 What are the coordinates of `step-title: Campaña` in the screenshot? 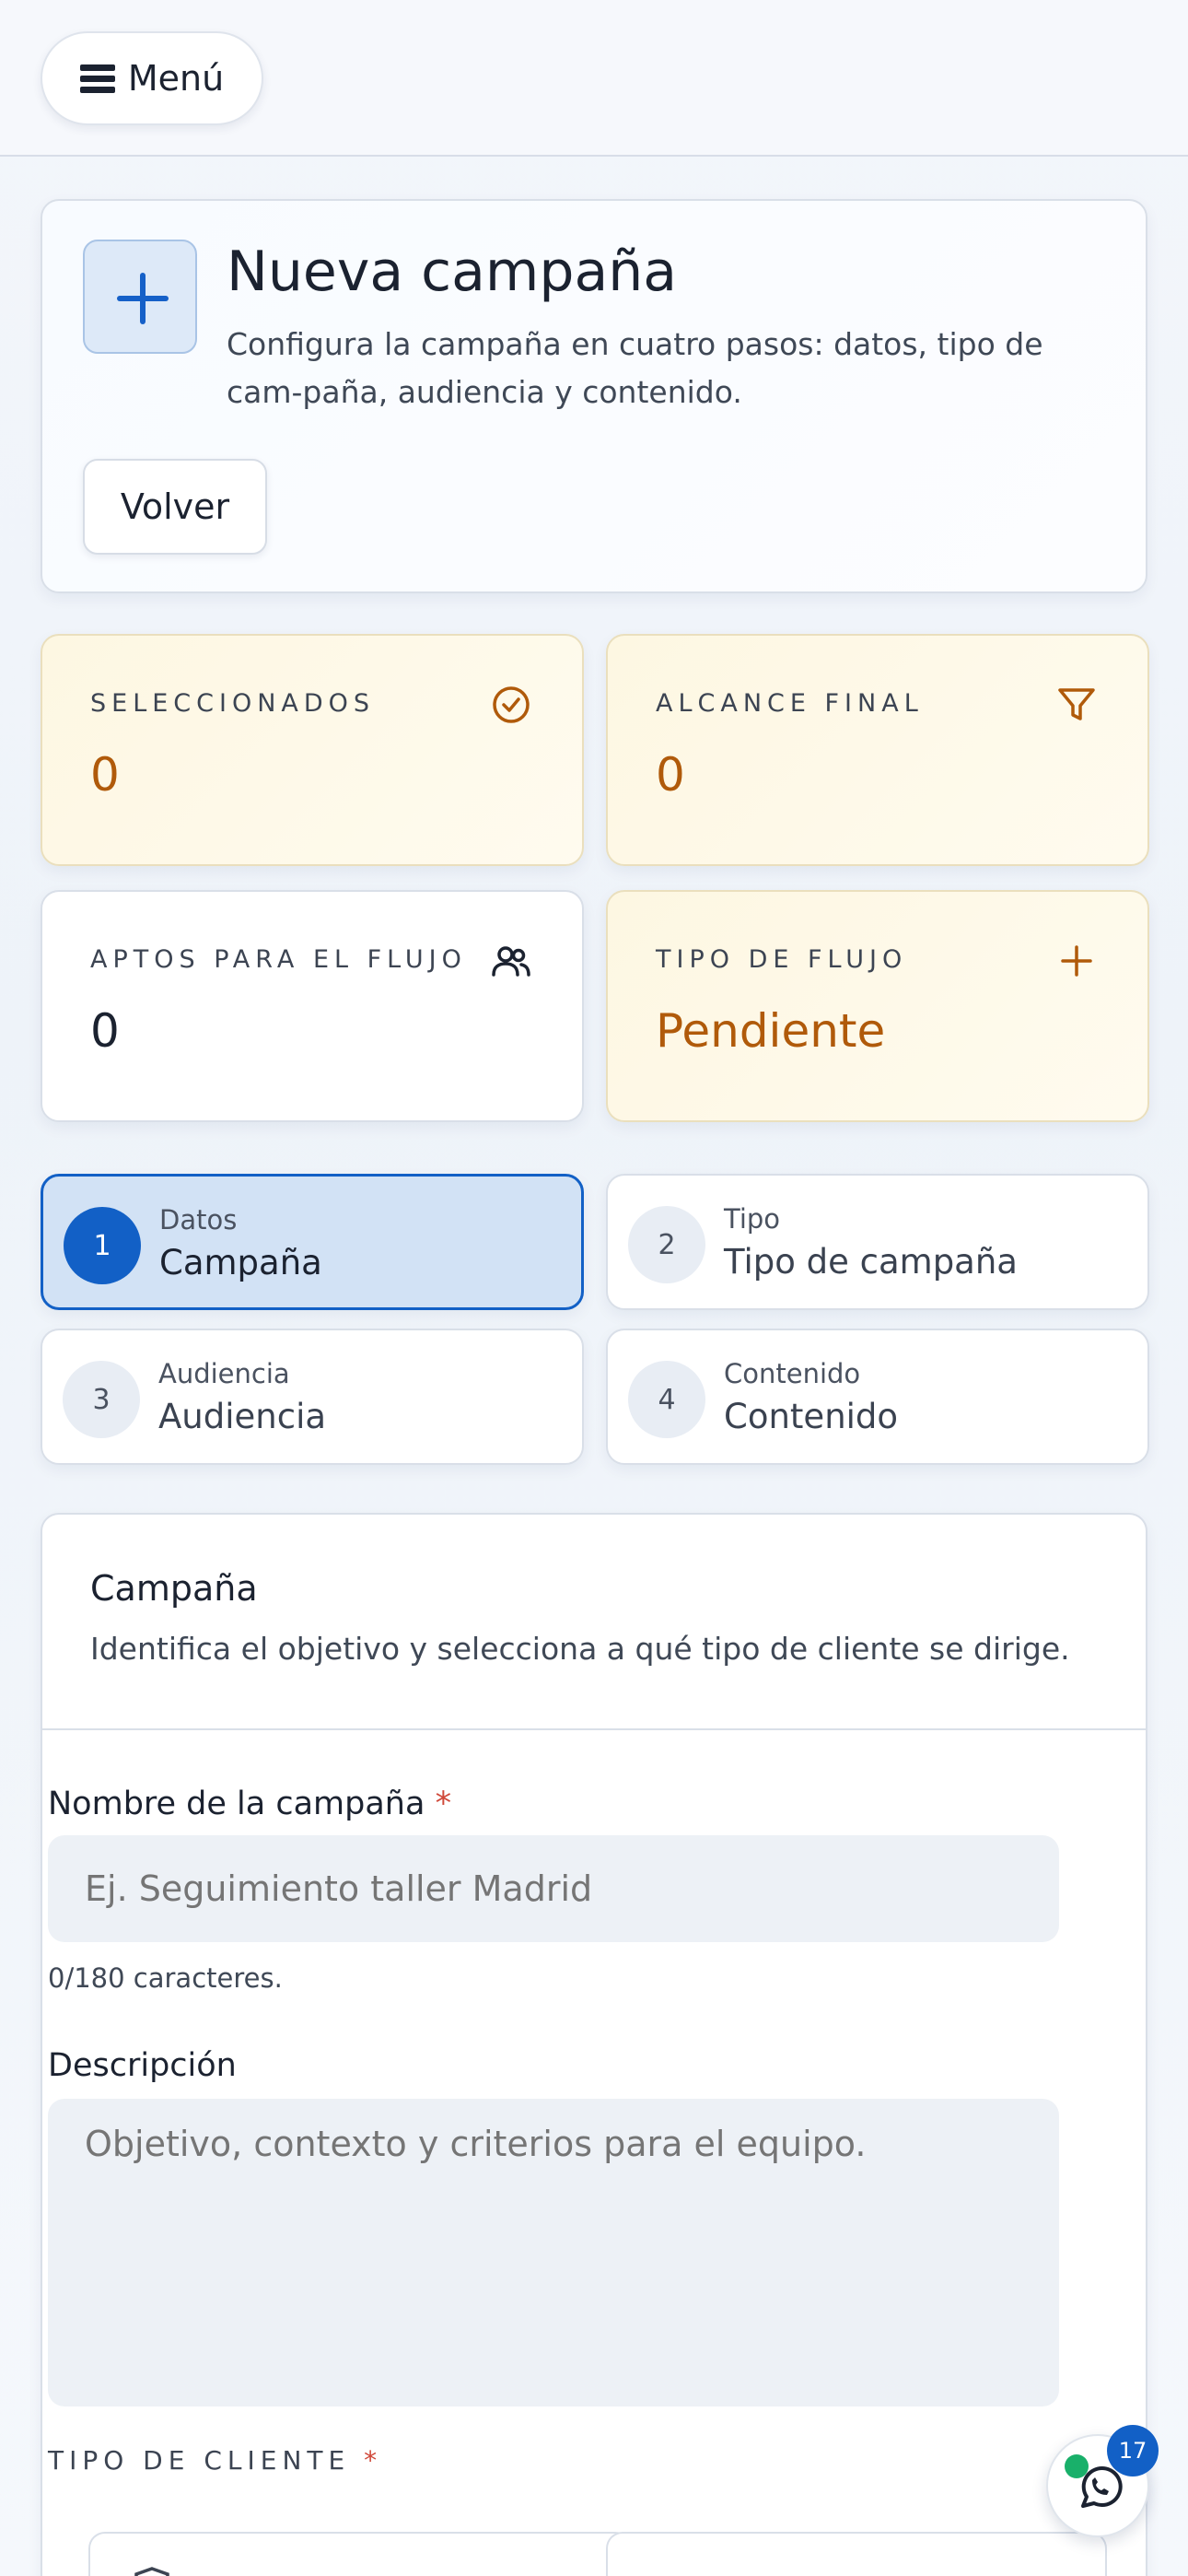 It's located at (240, 1262).